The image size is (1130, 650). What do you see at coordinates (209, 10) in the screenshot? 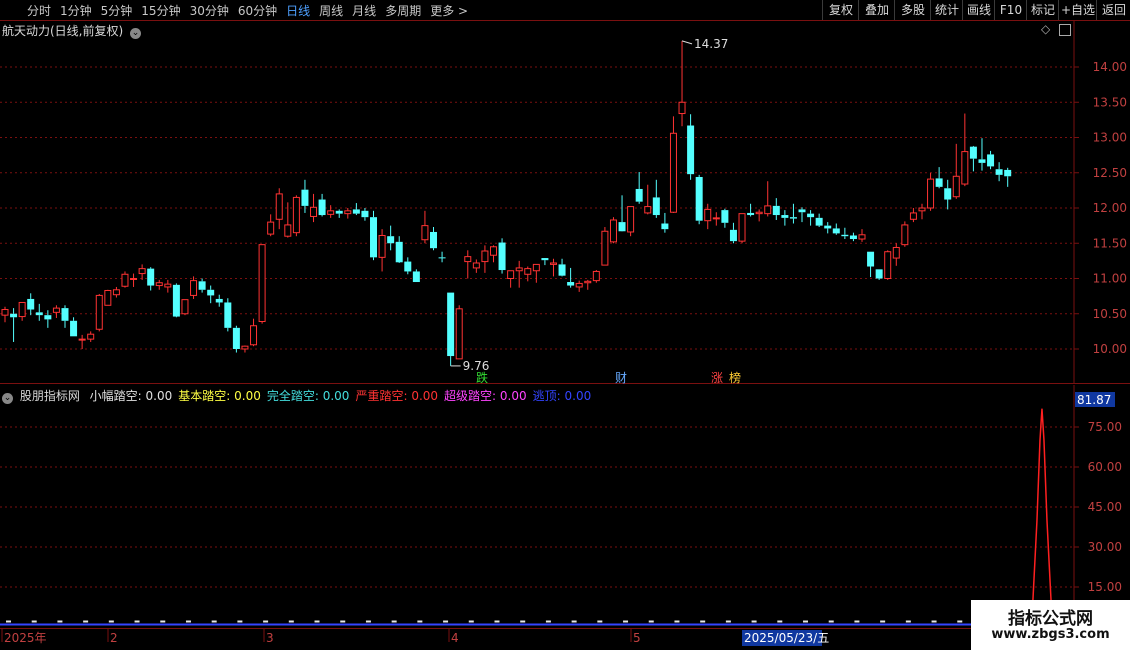
I see `period-4: 30分钟` at bounding box center [209, 10].